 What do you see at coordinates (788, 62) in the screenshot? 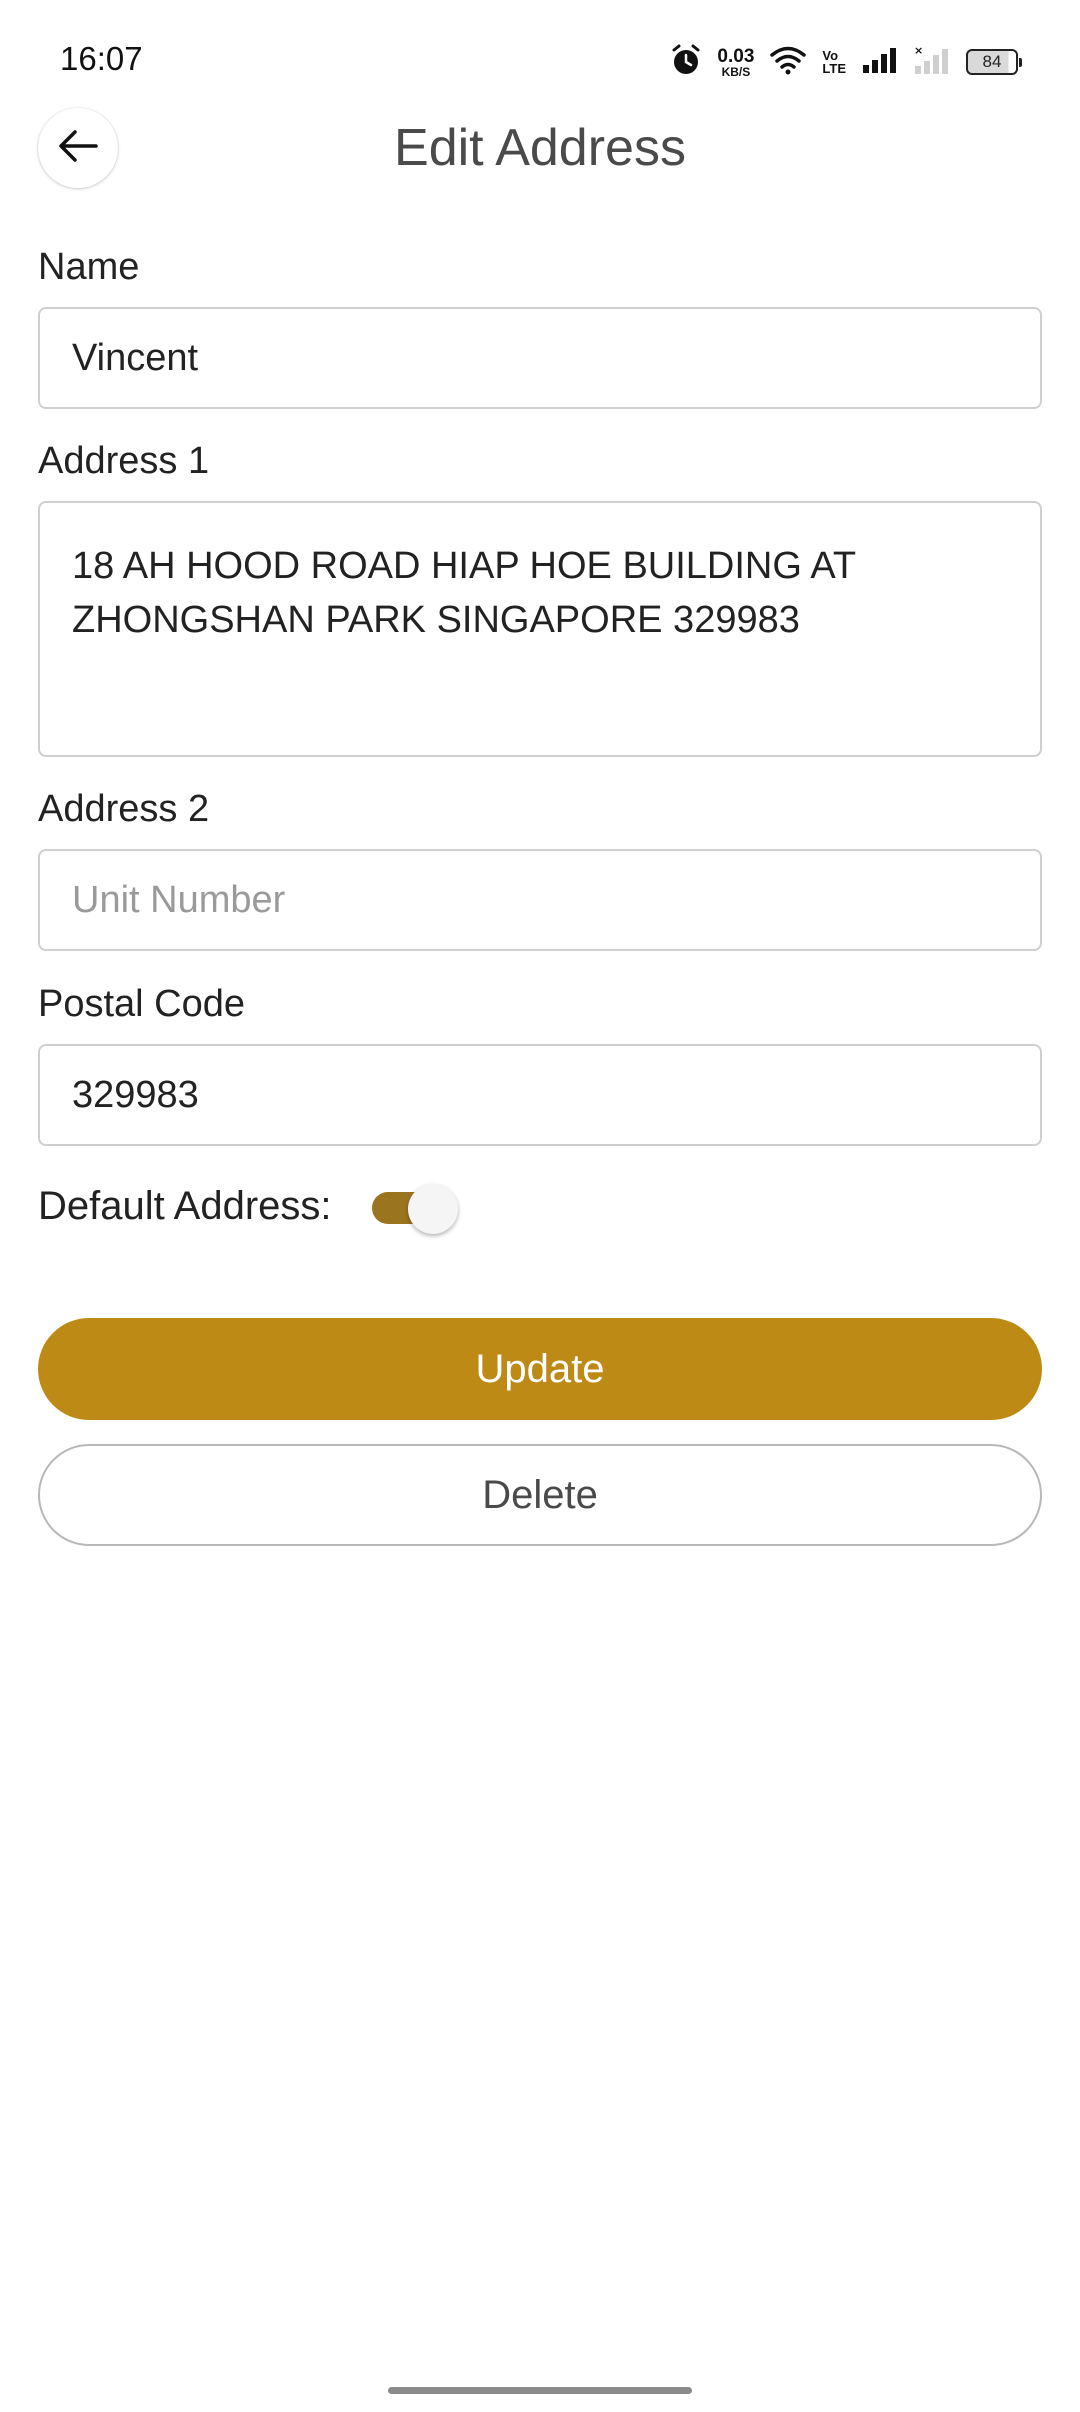
I see `wifi-icon` at bounding box center [788, 62].